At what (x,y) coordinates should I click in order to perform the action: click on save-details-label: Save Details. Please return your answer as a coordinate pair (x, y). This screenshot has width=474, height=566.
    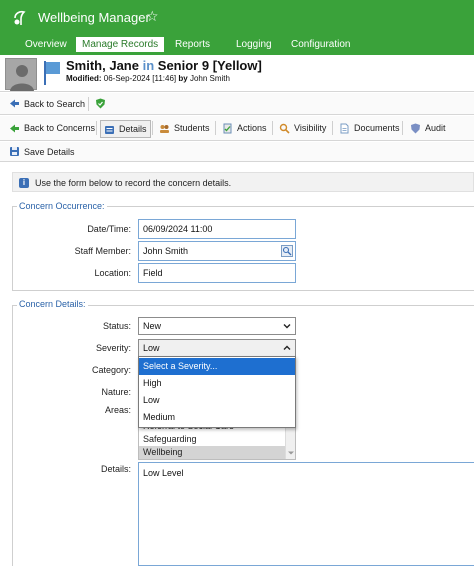
    Looking at the image, I should click on (49, 151).